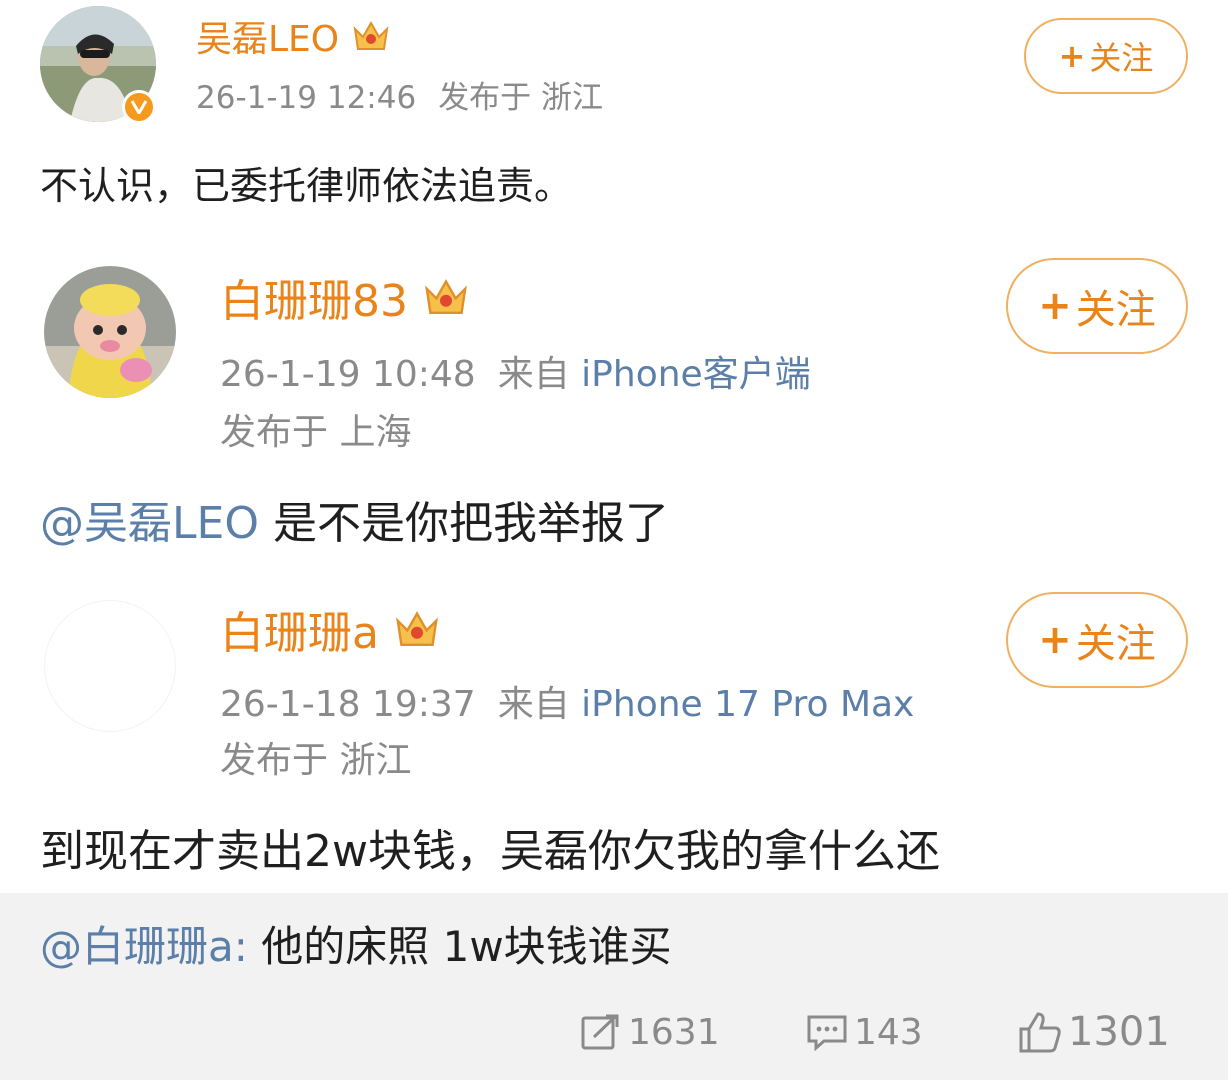 This screenshot has width=1228, height=1080. What do you see at coordinates (600, 1032) in the screenshot?
I see `repost-icon` at bounding box center [600, 1032].